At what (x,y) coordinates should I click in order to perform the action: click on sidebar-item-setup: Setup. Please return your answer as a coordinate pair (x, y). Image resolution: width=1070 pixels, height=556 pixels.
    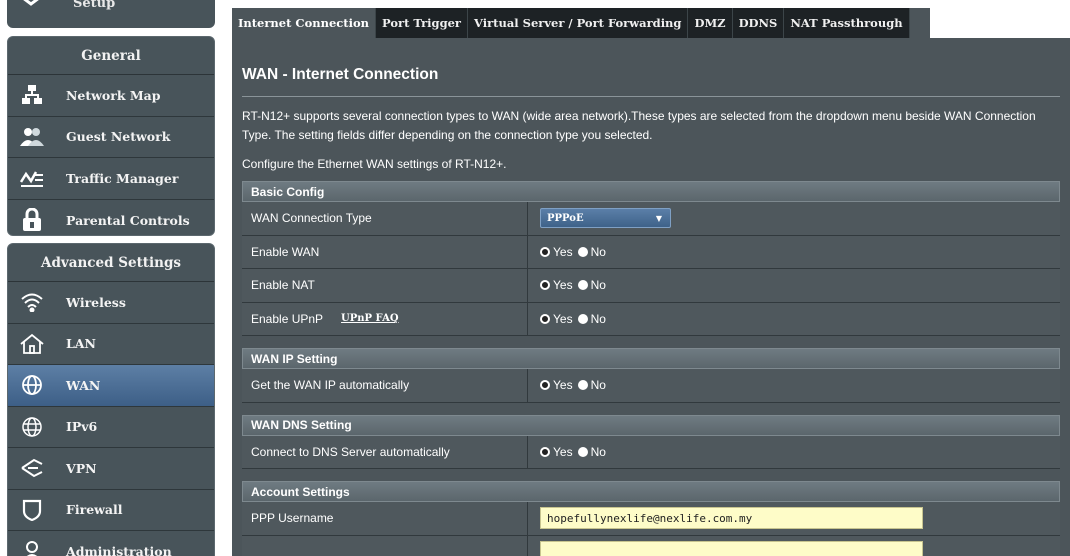
    Looking at the image, I should click on (111, 14).